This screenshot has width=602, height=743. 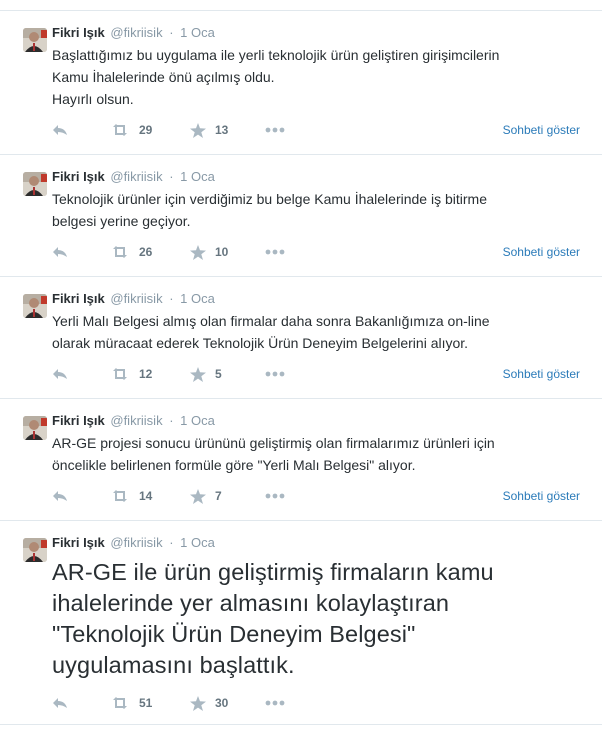 I want to click on favorite-count: 30, so click(x=222, y=703).